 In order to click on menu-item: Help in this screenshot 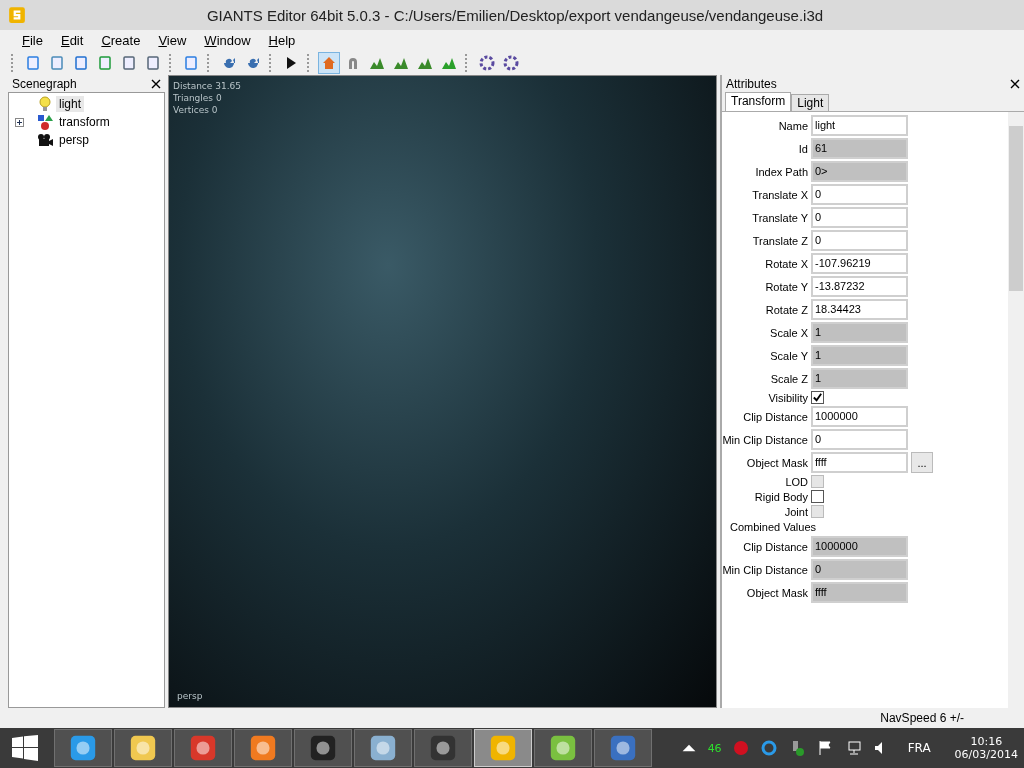, I will do `click(282, 40)`.